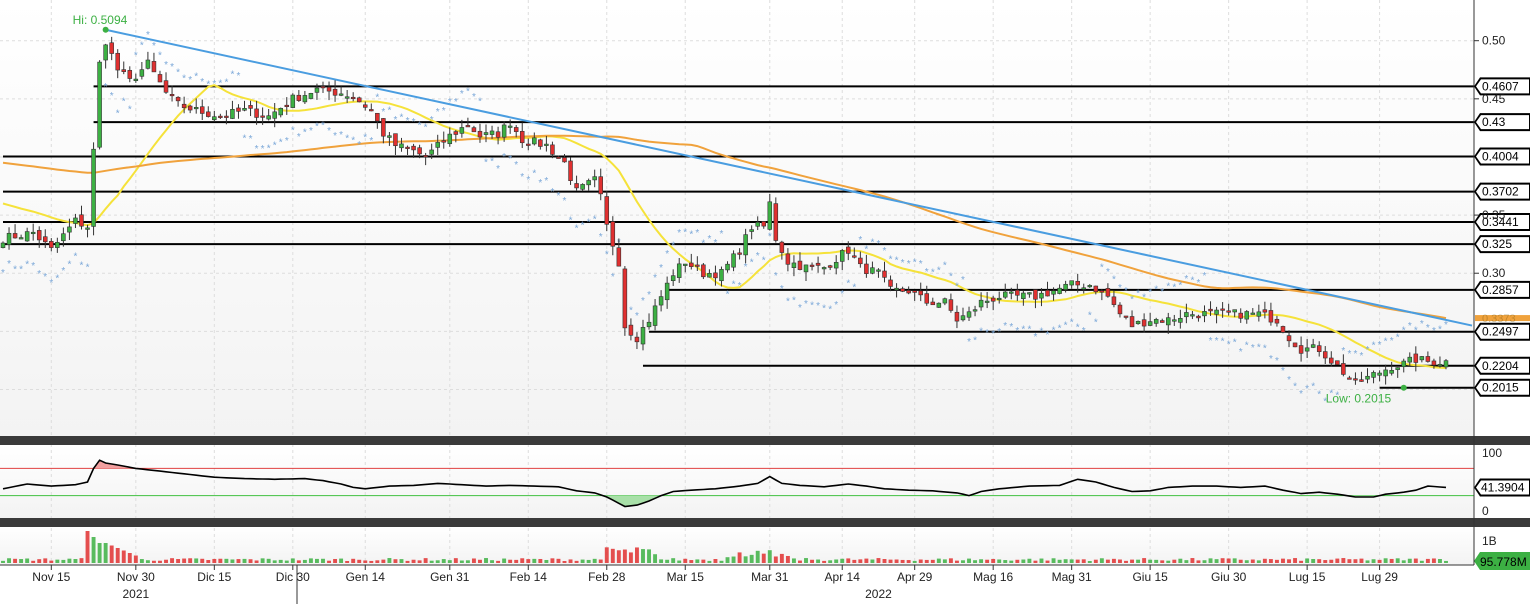 This screenshot has height=609, width=1530. What do you see at coordinates (737, 481) in the screenshot?
I see `rsi-panel-bg` at bounding box center [737, 481].